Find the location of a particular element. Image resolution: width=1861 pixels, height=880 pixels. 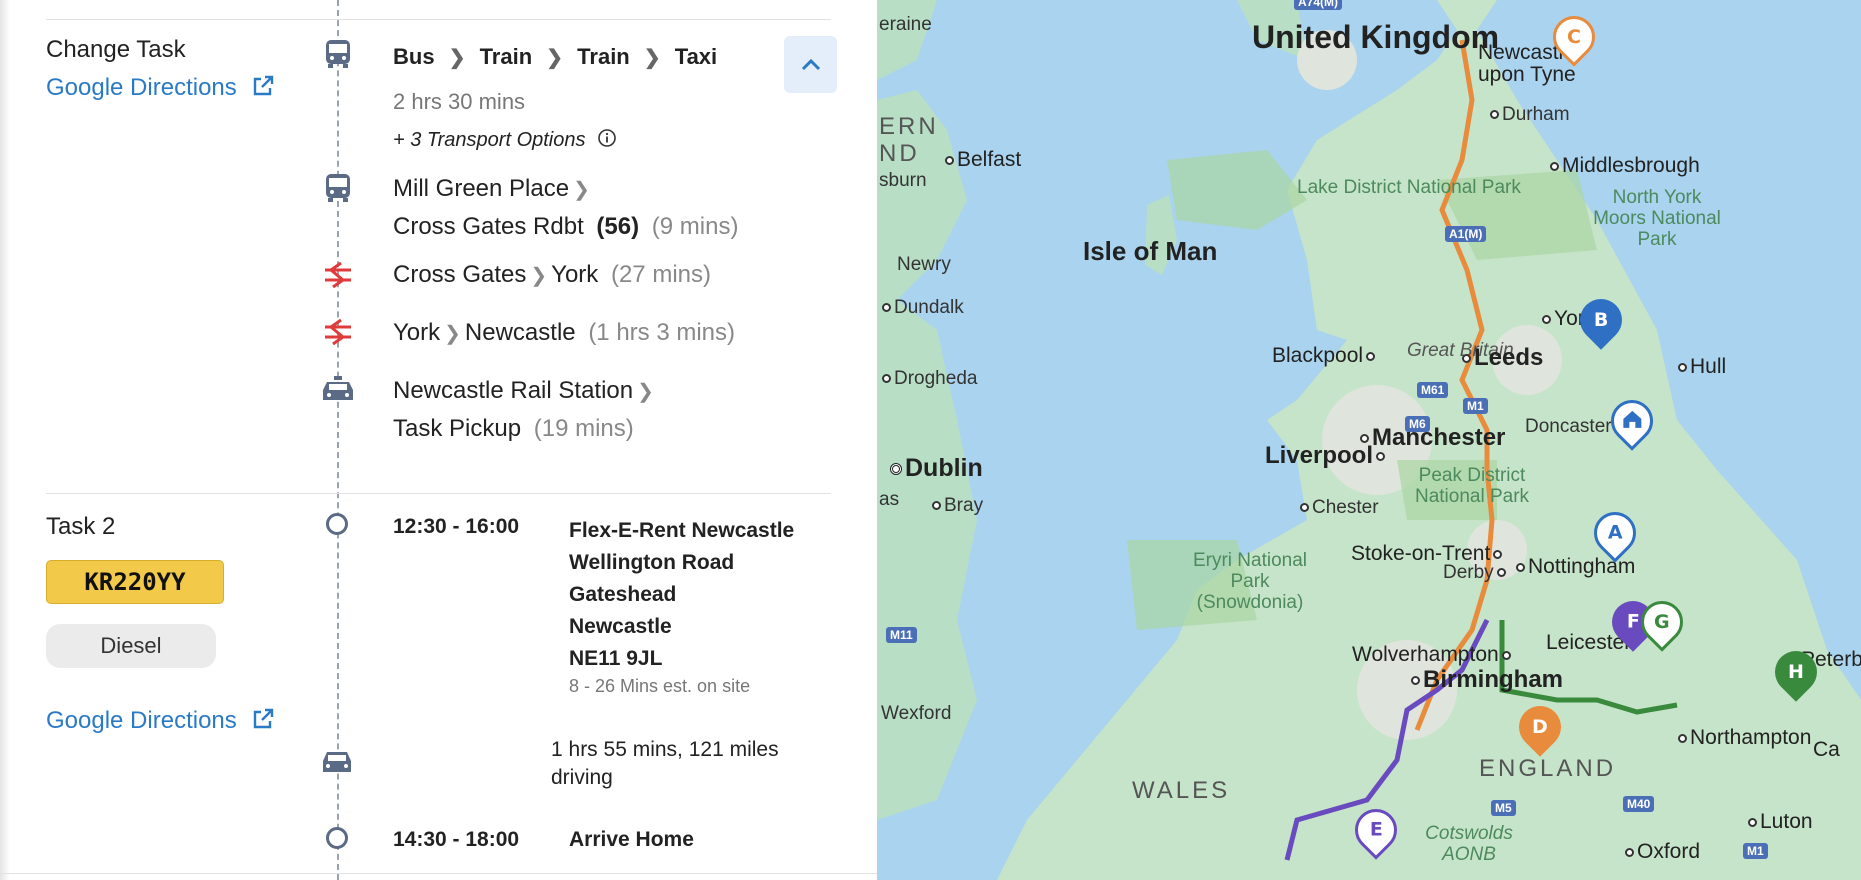

city-label: Oxford is located at coordinates (1661, 852).